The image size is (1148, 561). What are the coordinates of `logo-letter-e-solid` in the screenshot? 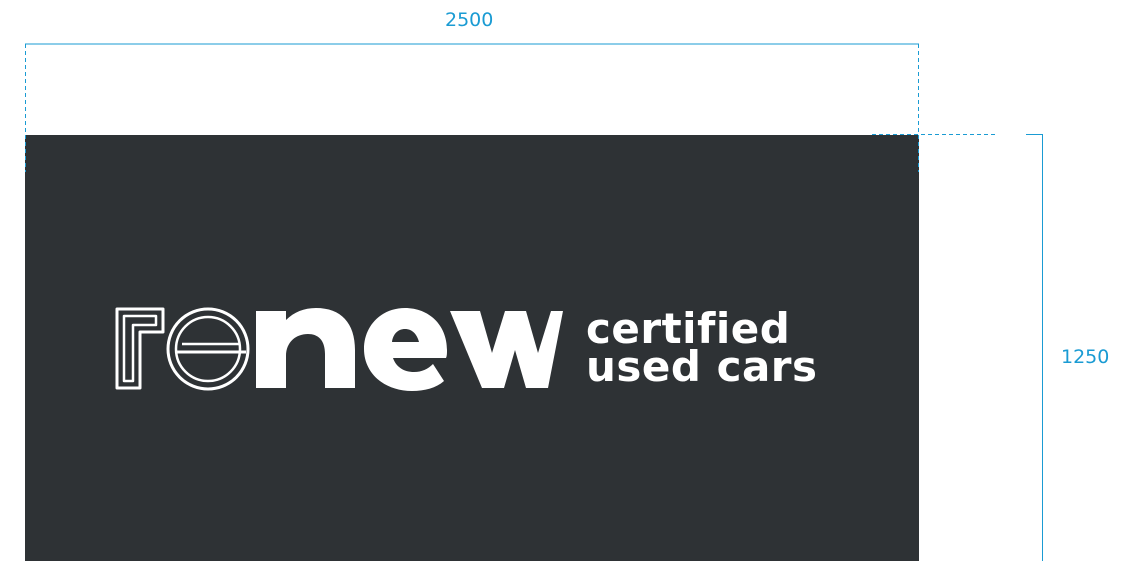 It's located at (405, 349).